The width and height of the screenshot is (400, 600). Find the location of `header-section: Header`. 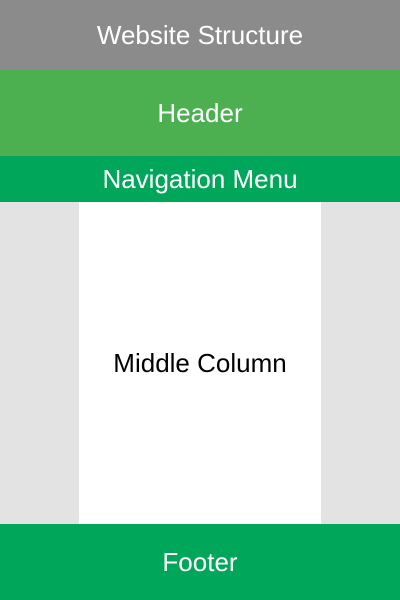

header-section: Header is located at coordinates (200, 113).